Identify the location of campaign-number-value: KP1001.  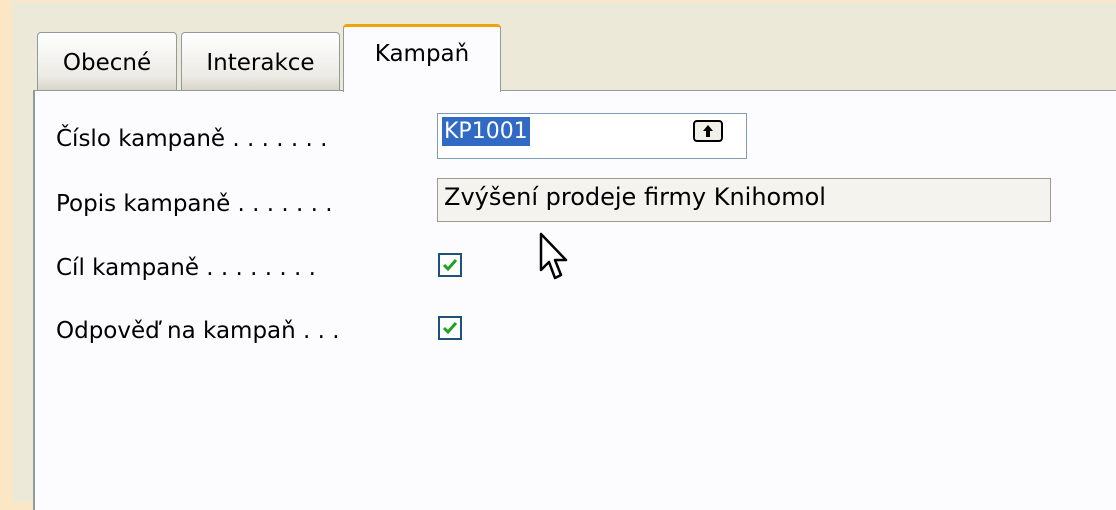
(486, 131).